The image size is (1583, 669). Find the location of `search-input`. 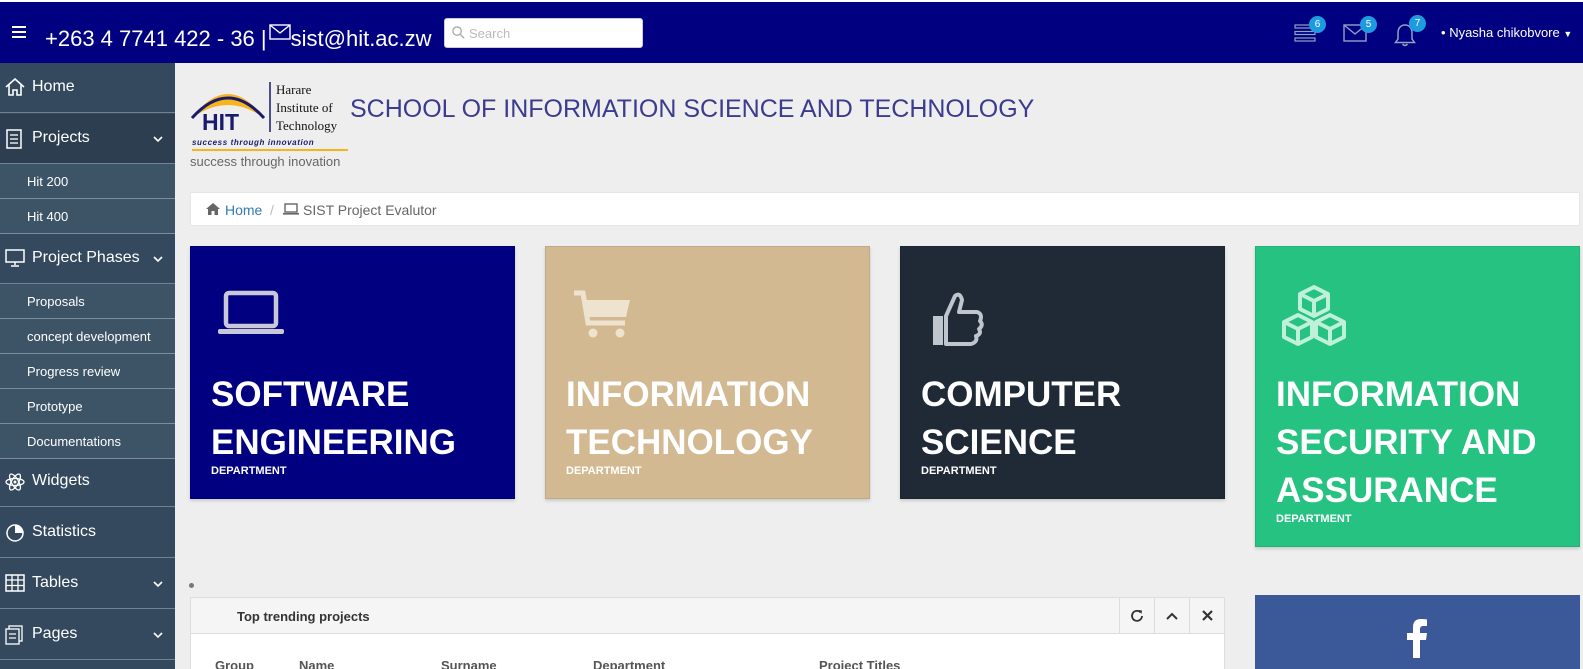

search-input is located at coordinates (553, 33).